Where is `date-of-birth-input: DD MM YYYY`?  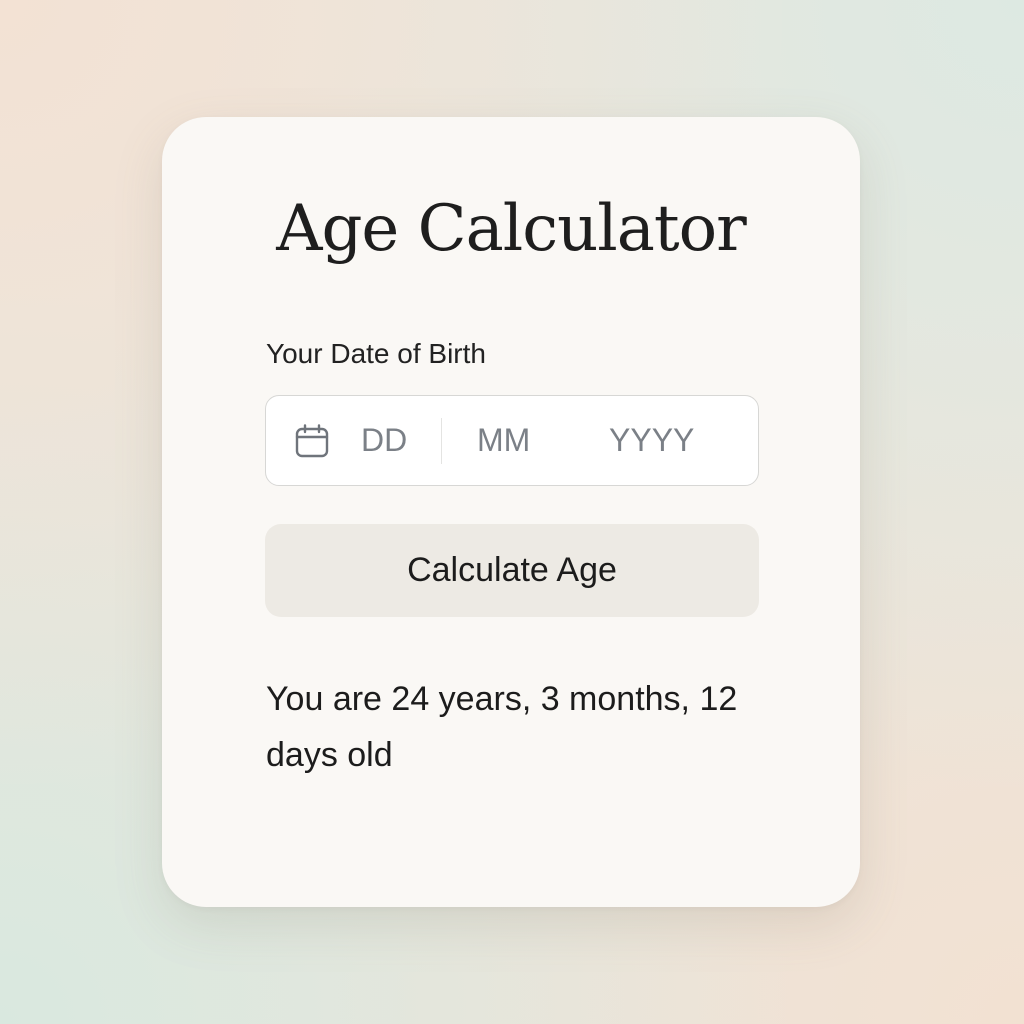 date-of-birth-input: DD MM YYYY is located at coordinates (512, 440).